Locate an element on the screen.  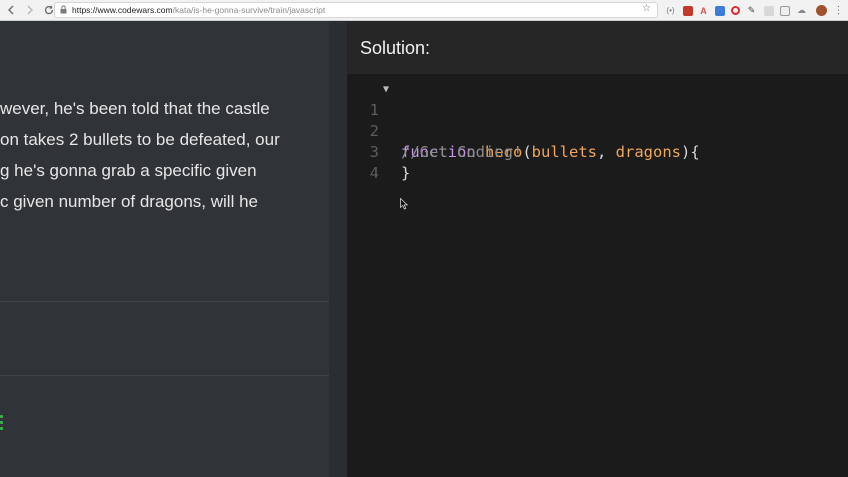
extension-wave-icon: (•) is located at coordinates (670, 10).